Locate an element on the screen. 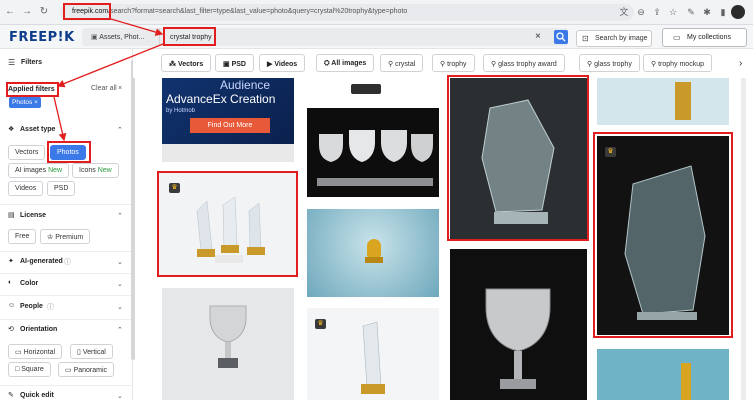  annotation-arrows is located at coordinates (108, 80).